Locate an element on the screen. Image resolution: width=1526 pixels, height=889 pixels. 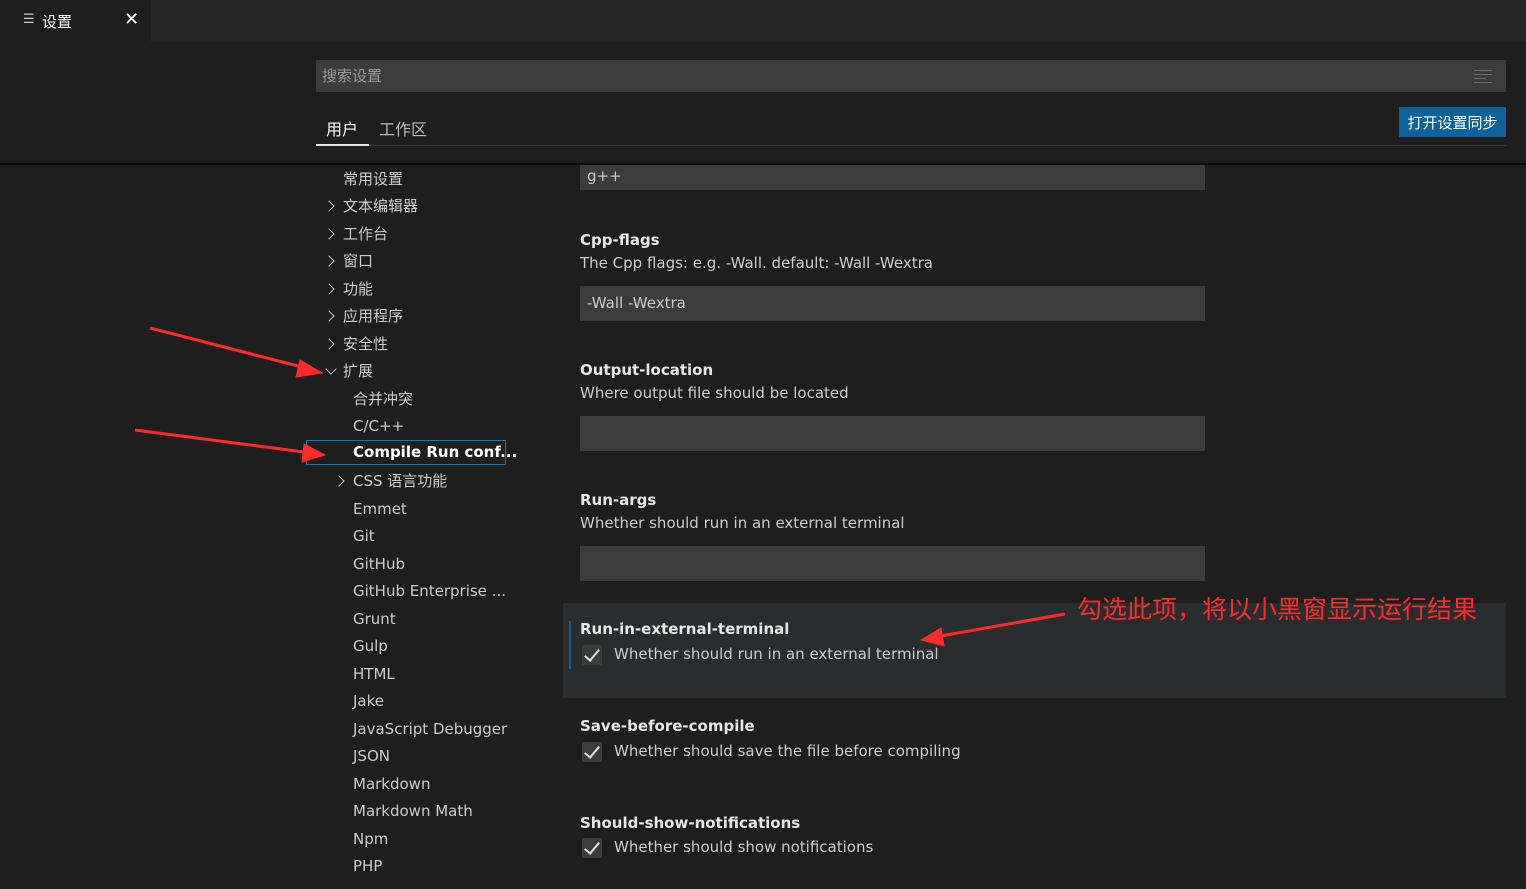
toc-item-features: 功能 is located at coordinates (358, 289).